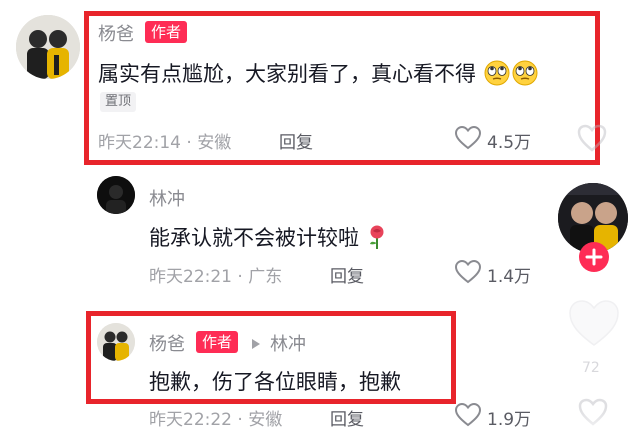 The width and height of the screenshot is (634, 443). I want to click on comment-2-meta: 昨天22:21 · 广东, so click(215, 274).